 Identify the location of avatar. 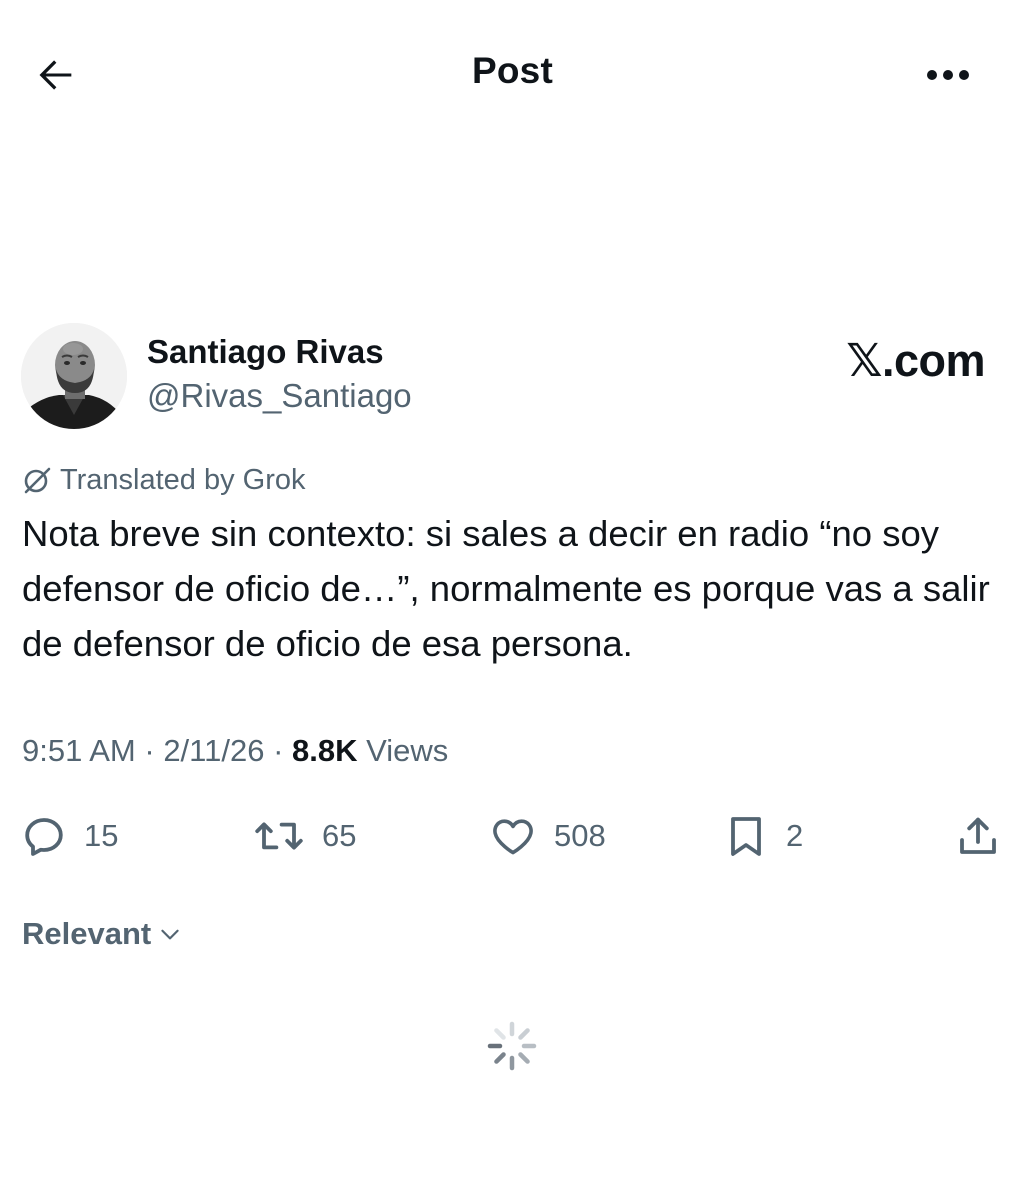
(74, 376).